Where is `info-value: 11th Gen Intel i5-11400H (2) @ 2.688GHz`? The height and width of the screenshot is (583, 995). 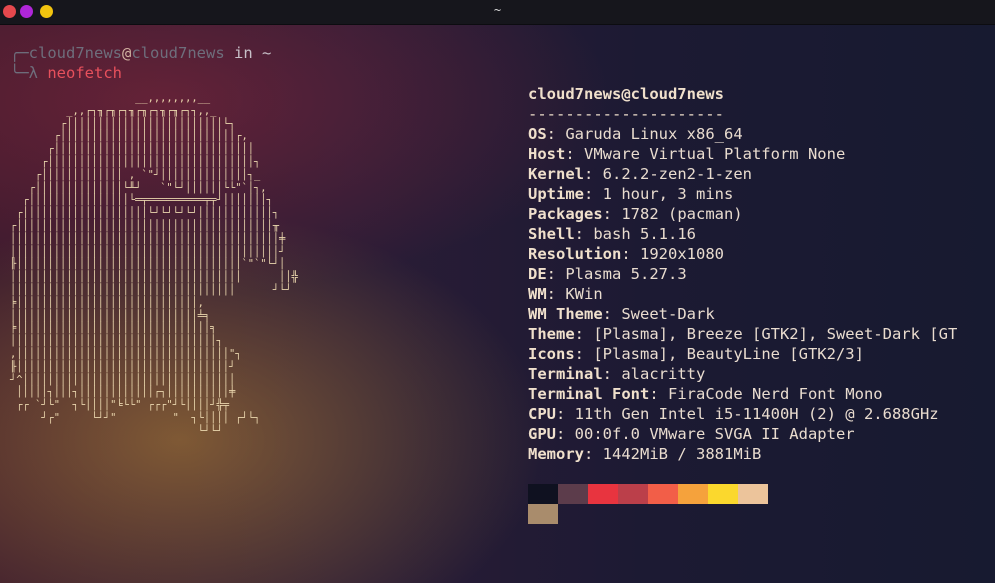
info-value: 11th Gen Intel i5-11400H (2) @ 2.688GHz is located at coordinates (756, 414).